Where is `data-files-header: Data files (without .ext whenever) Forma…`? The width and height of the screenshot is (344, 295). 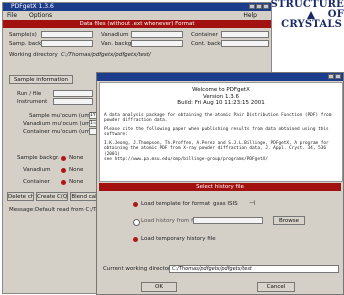
data-files-header: Data files (without .ext whenever) Forma… is located at coordinates (137, 24).